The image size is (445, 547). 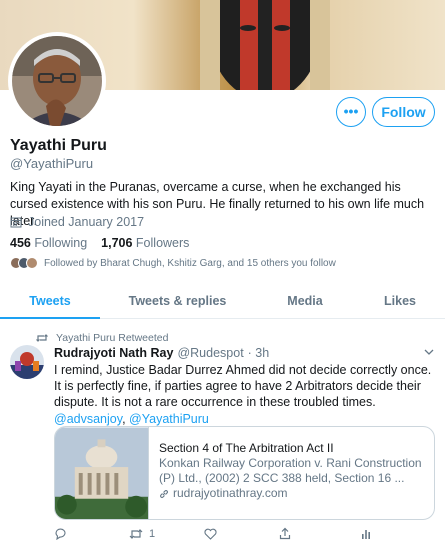 What do you see at coordinates (246, 448) in the screenshot?
I see `card-title: Section 4 of The Arbitration Act II` at bounding box center [246, 448].